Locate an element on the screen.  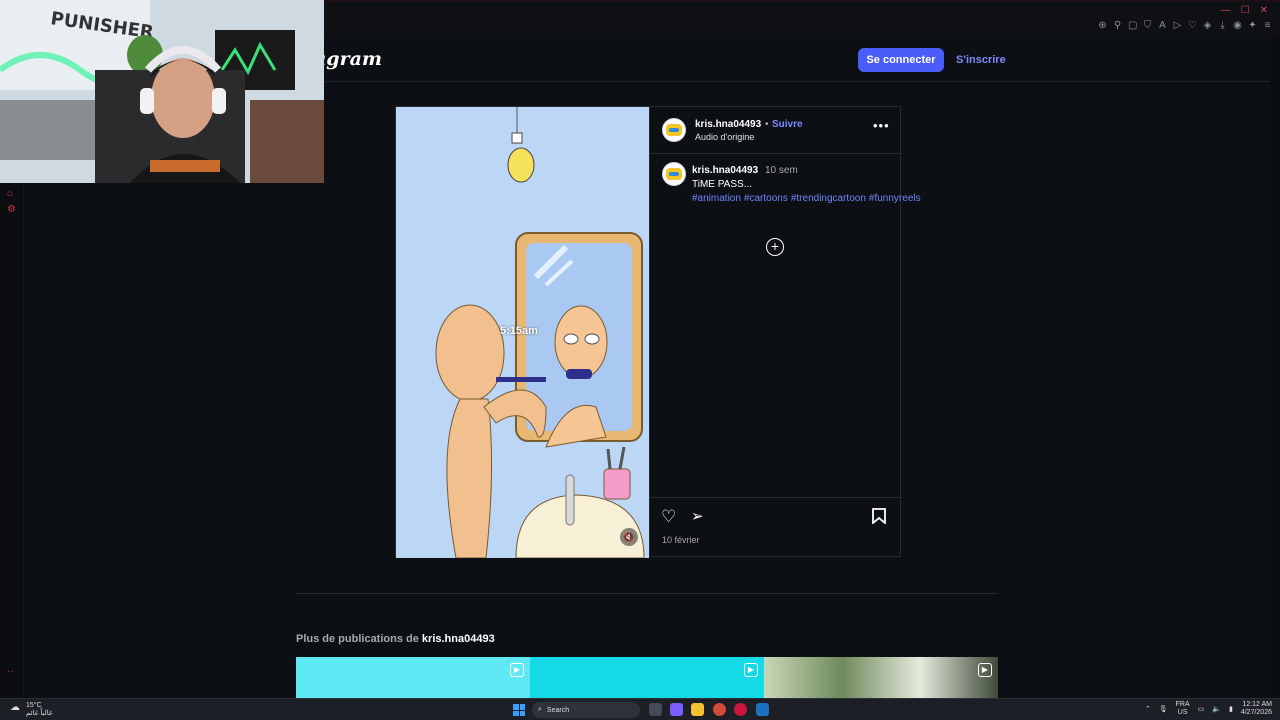
discord-icon is located at coordinates (676, 709).